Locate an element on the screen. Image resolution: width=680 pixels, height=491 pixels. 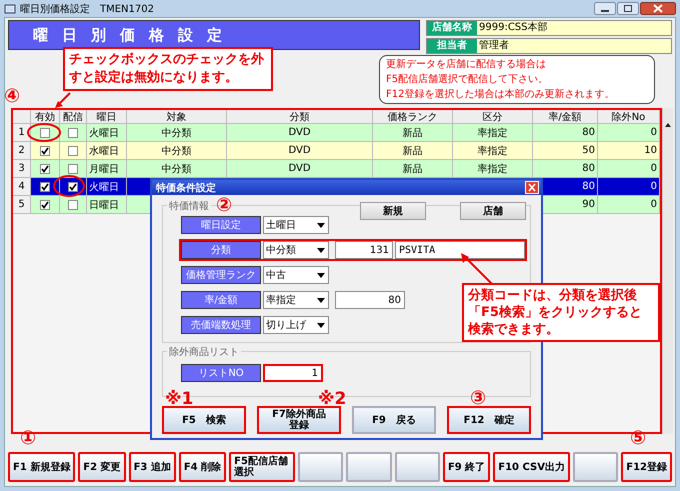
dialog-button: F7除外商品登録 is located at coordinates (299, 420).